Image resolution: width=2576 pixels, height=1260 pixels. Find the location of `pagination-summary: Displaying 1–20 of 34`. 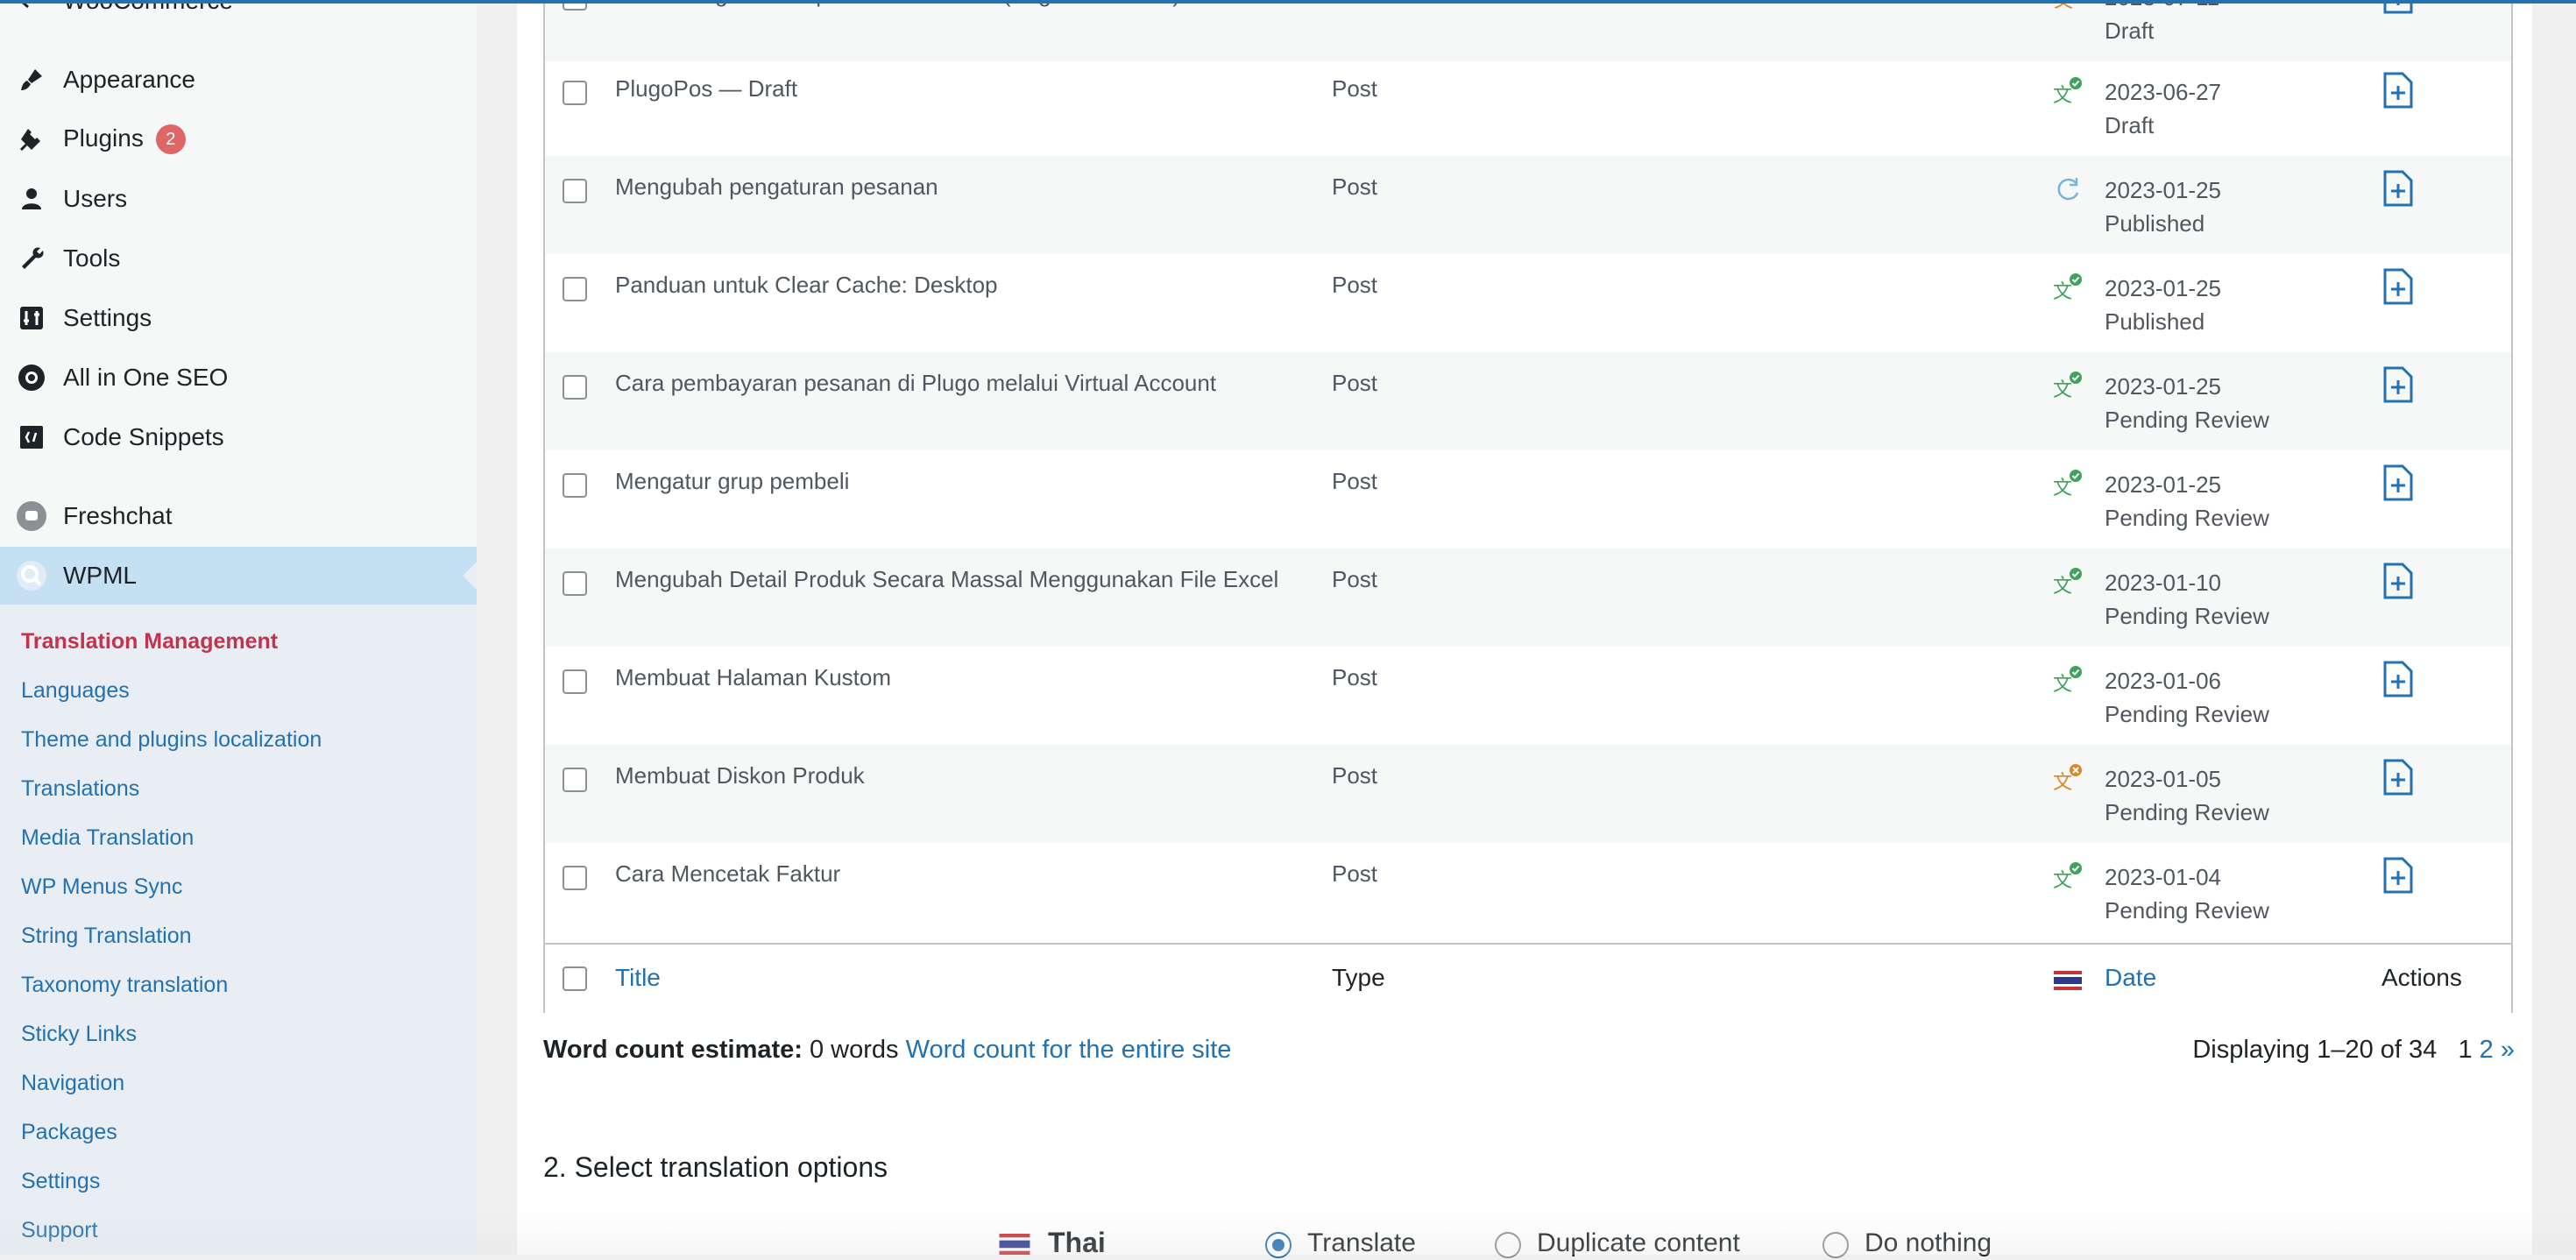

pagination-summary: Displaying 1–20 of 34 is located at coordinates (2315, 1050).